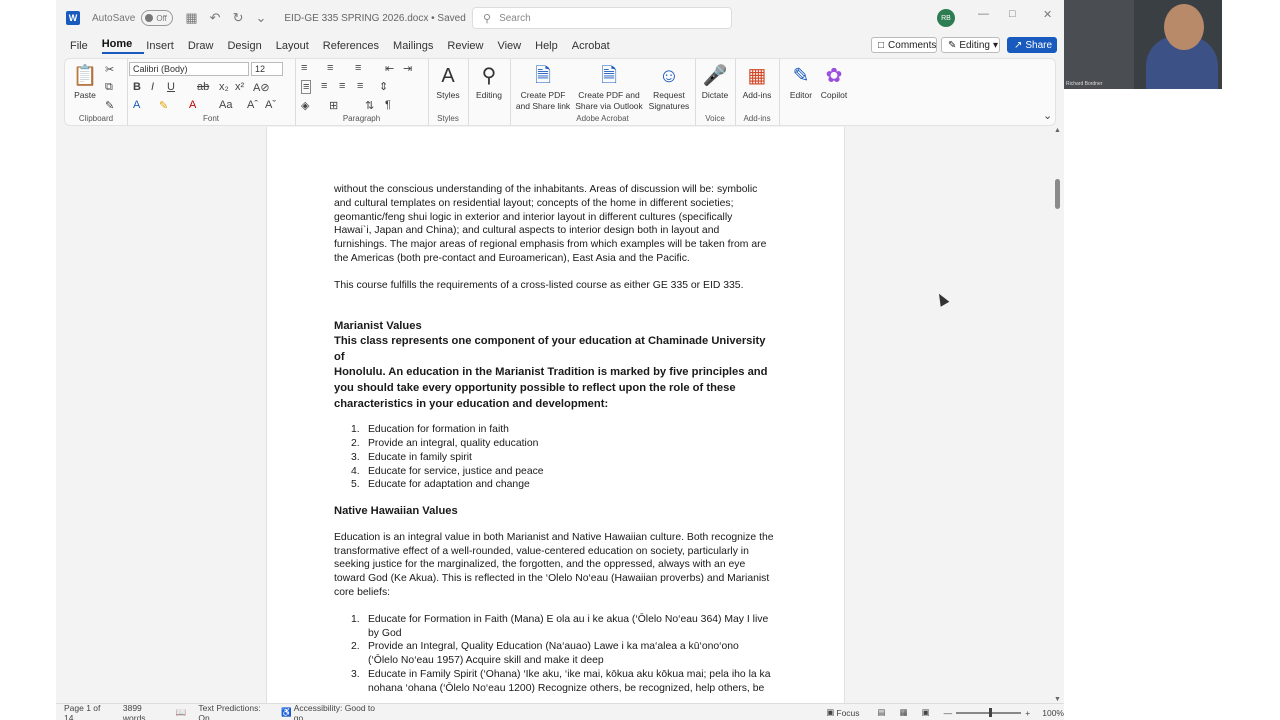  Describe the element at coordinates (333, 105) in the screenshot. I see `borders-icon: ⊞` at that location.